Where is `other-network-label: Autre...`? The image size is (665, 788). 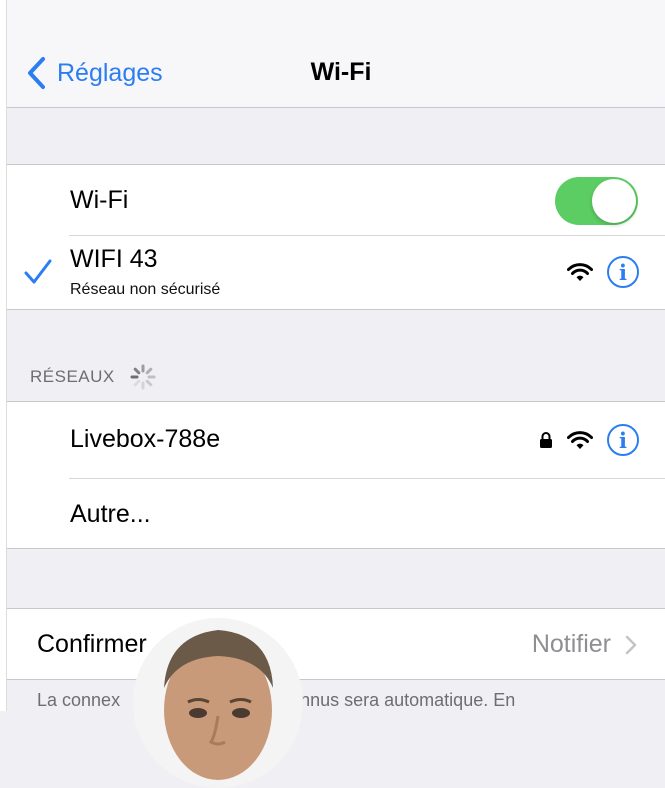
other-network-label: Autre... is located at coordinates (110, 514).